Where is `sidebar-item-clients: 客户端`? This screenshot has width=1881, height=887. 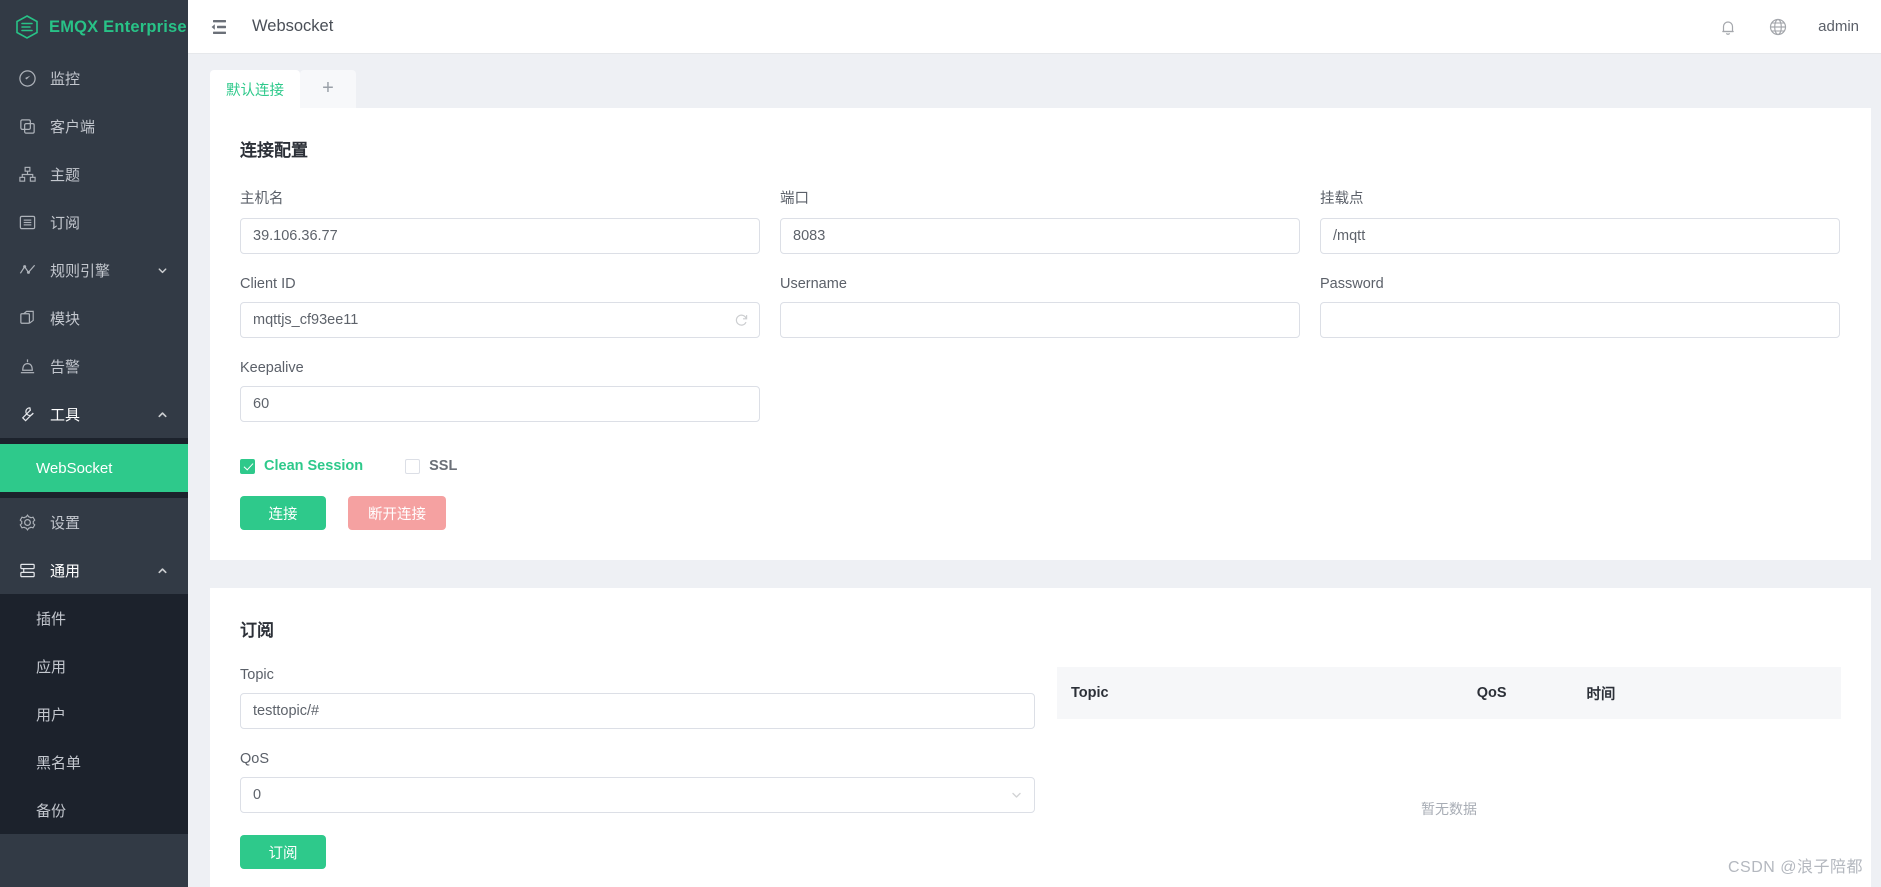
sidebar-item-clients: 客户端 is located at coordinates (94, 126).